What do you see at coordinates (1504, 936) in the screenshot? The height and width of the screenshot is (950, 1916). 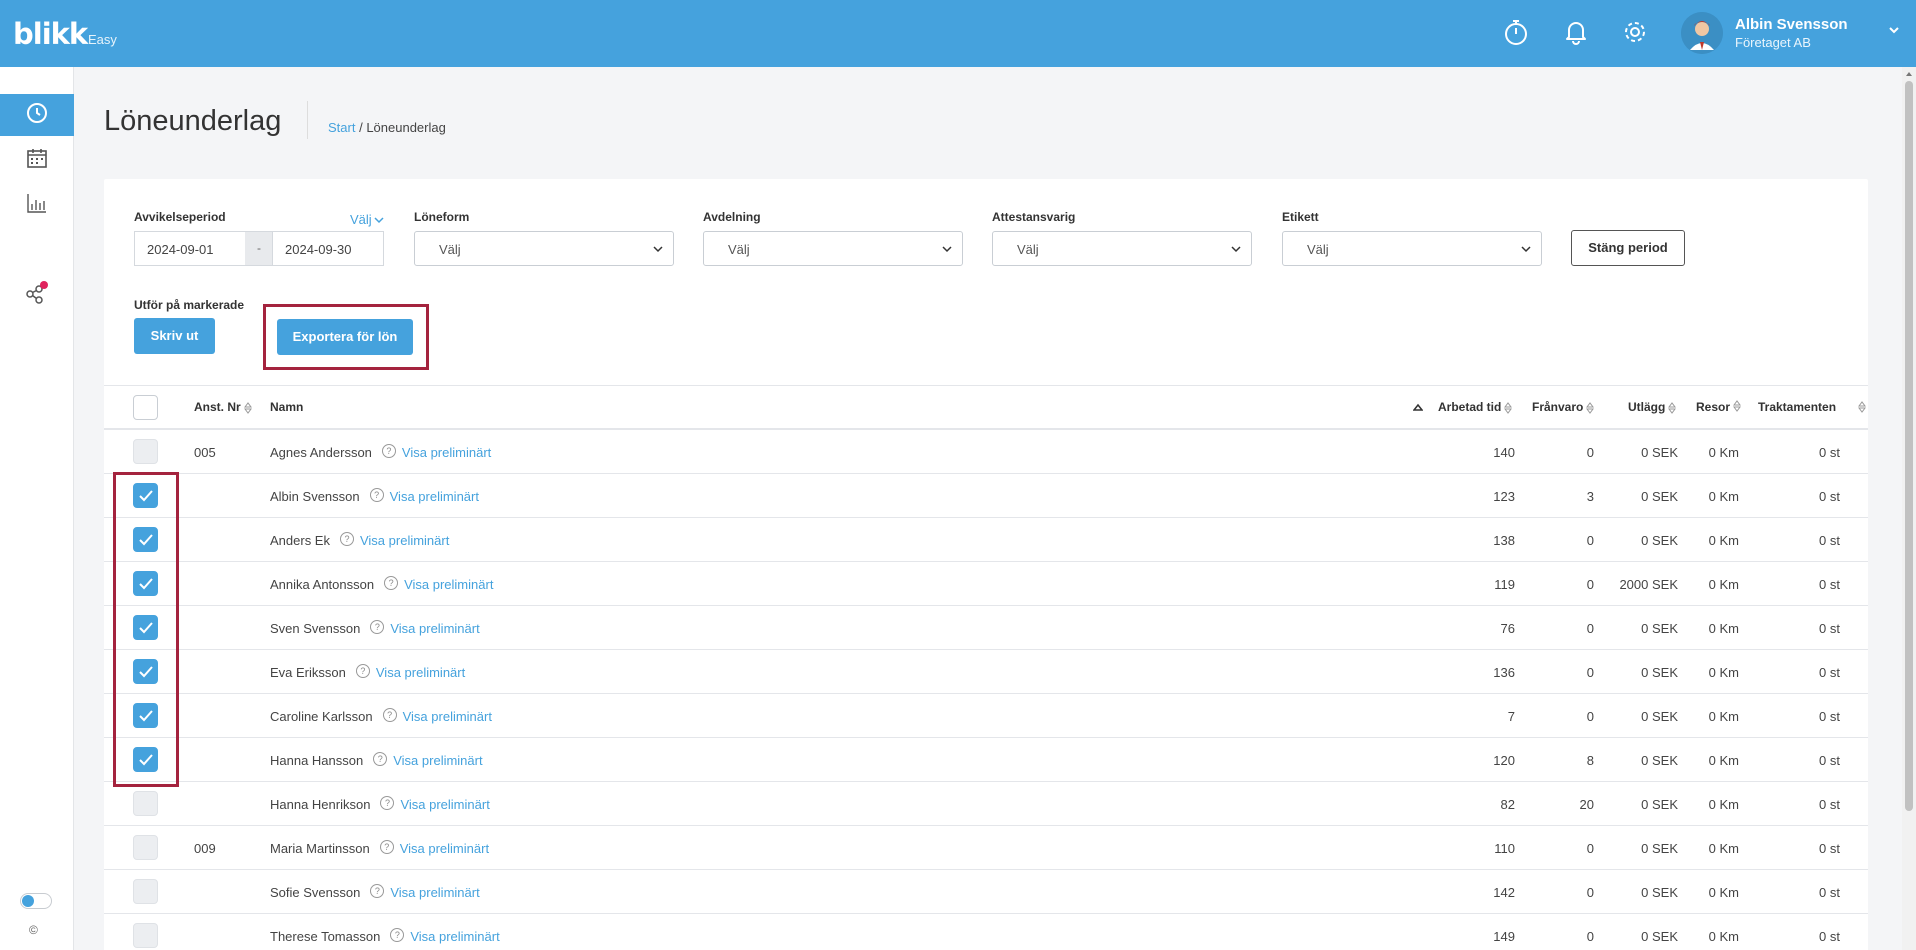 I see `cell-worked-time: 149` at bounding box center [1504, 936].